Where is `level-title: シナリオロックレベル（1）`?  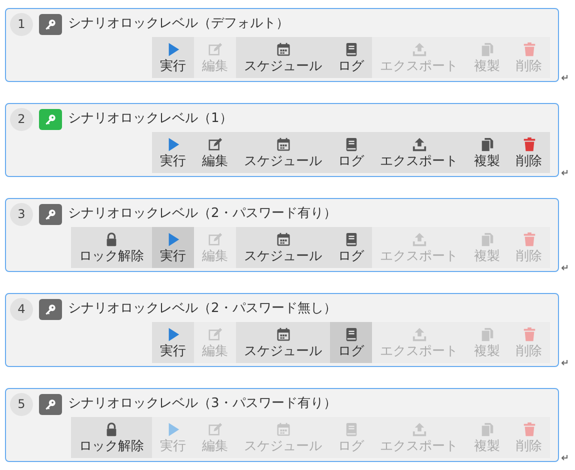 level-title: シナリオロックレベル（1） is located at coordinates (150, 119).